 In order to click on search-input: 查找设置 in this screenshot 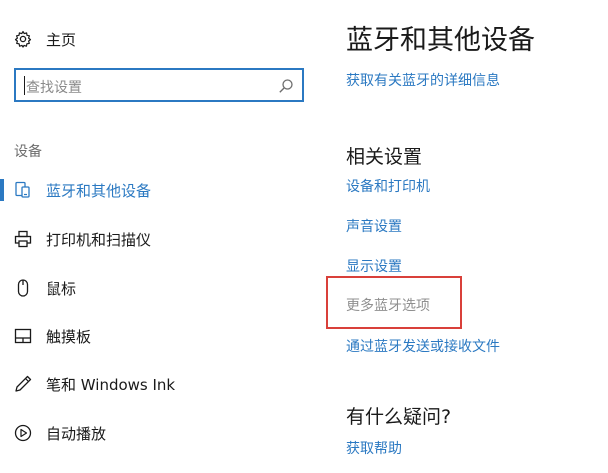, I will do `click(159, 85)`.